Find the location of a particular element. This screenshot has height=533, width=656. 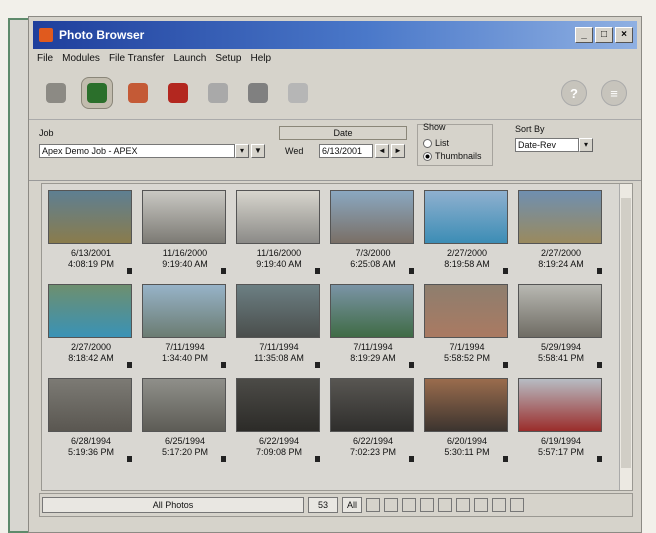

thumbnail-item: 6/25/1994 5:17:20 PM is located at coordinates (185, 421).